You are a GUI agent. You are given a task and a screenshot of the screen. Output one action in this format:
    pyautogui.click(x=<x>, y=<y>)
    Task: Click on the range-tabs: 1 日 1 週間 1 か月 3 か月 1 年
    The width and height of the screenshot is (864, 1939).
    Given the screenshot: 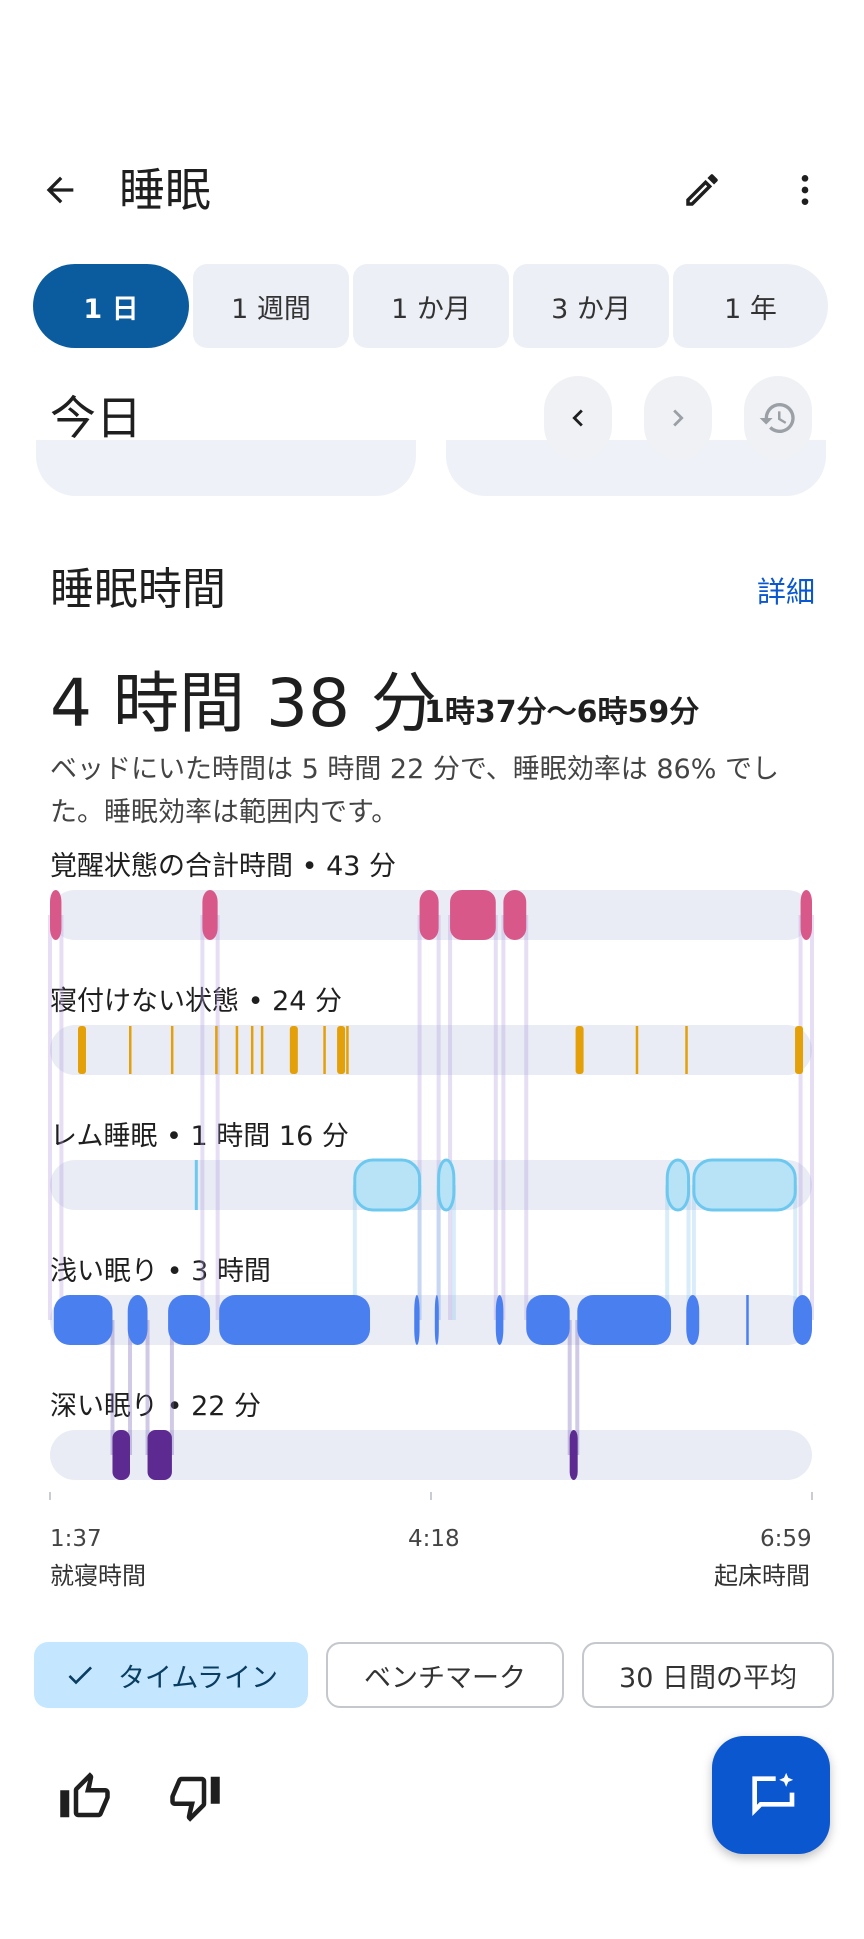 What is the action you would take?
    pyautogui.click(x=431, y=306)
    